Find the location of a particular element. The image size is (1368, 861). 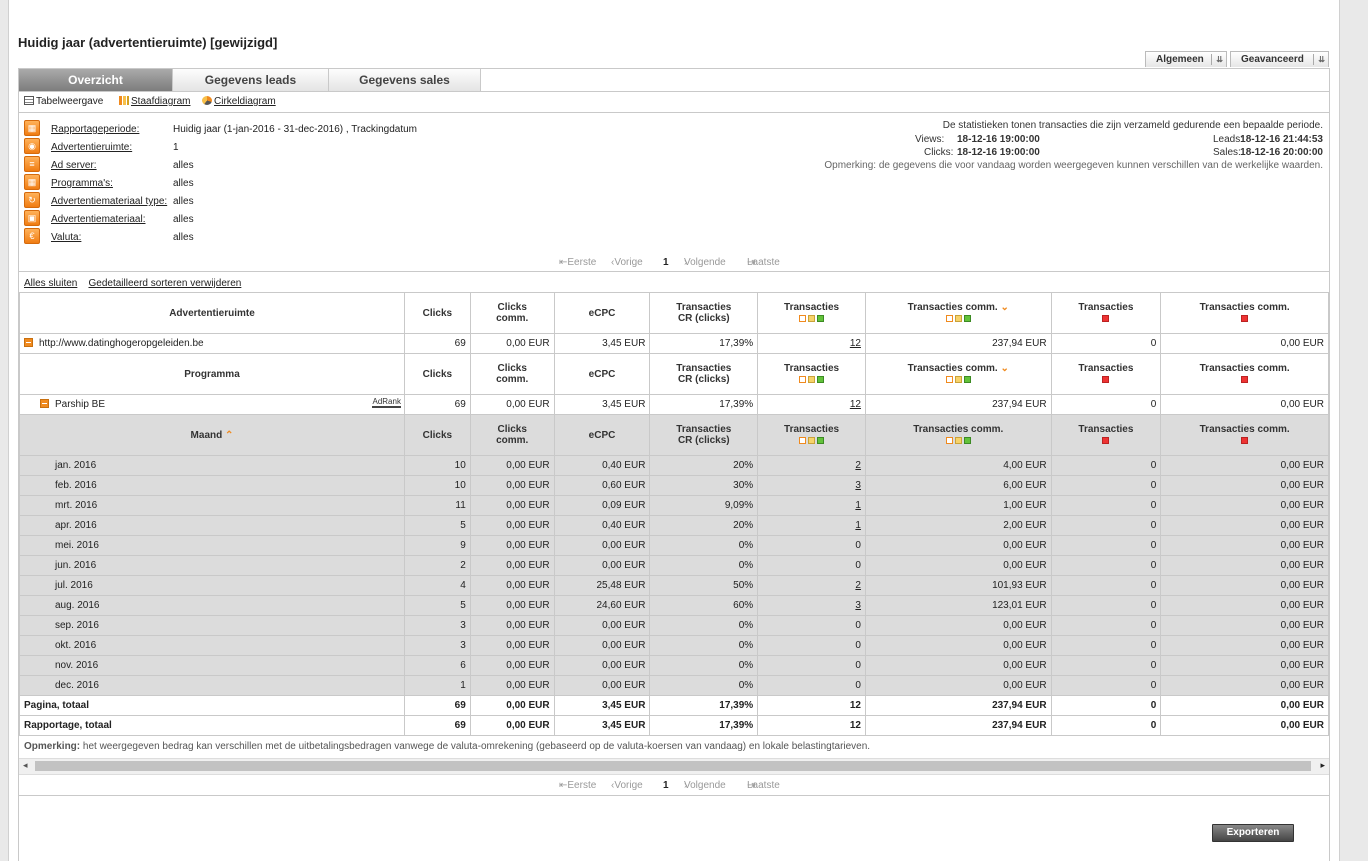

cell: 69 is located at coordinates (437, 705).